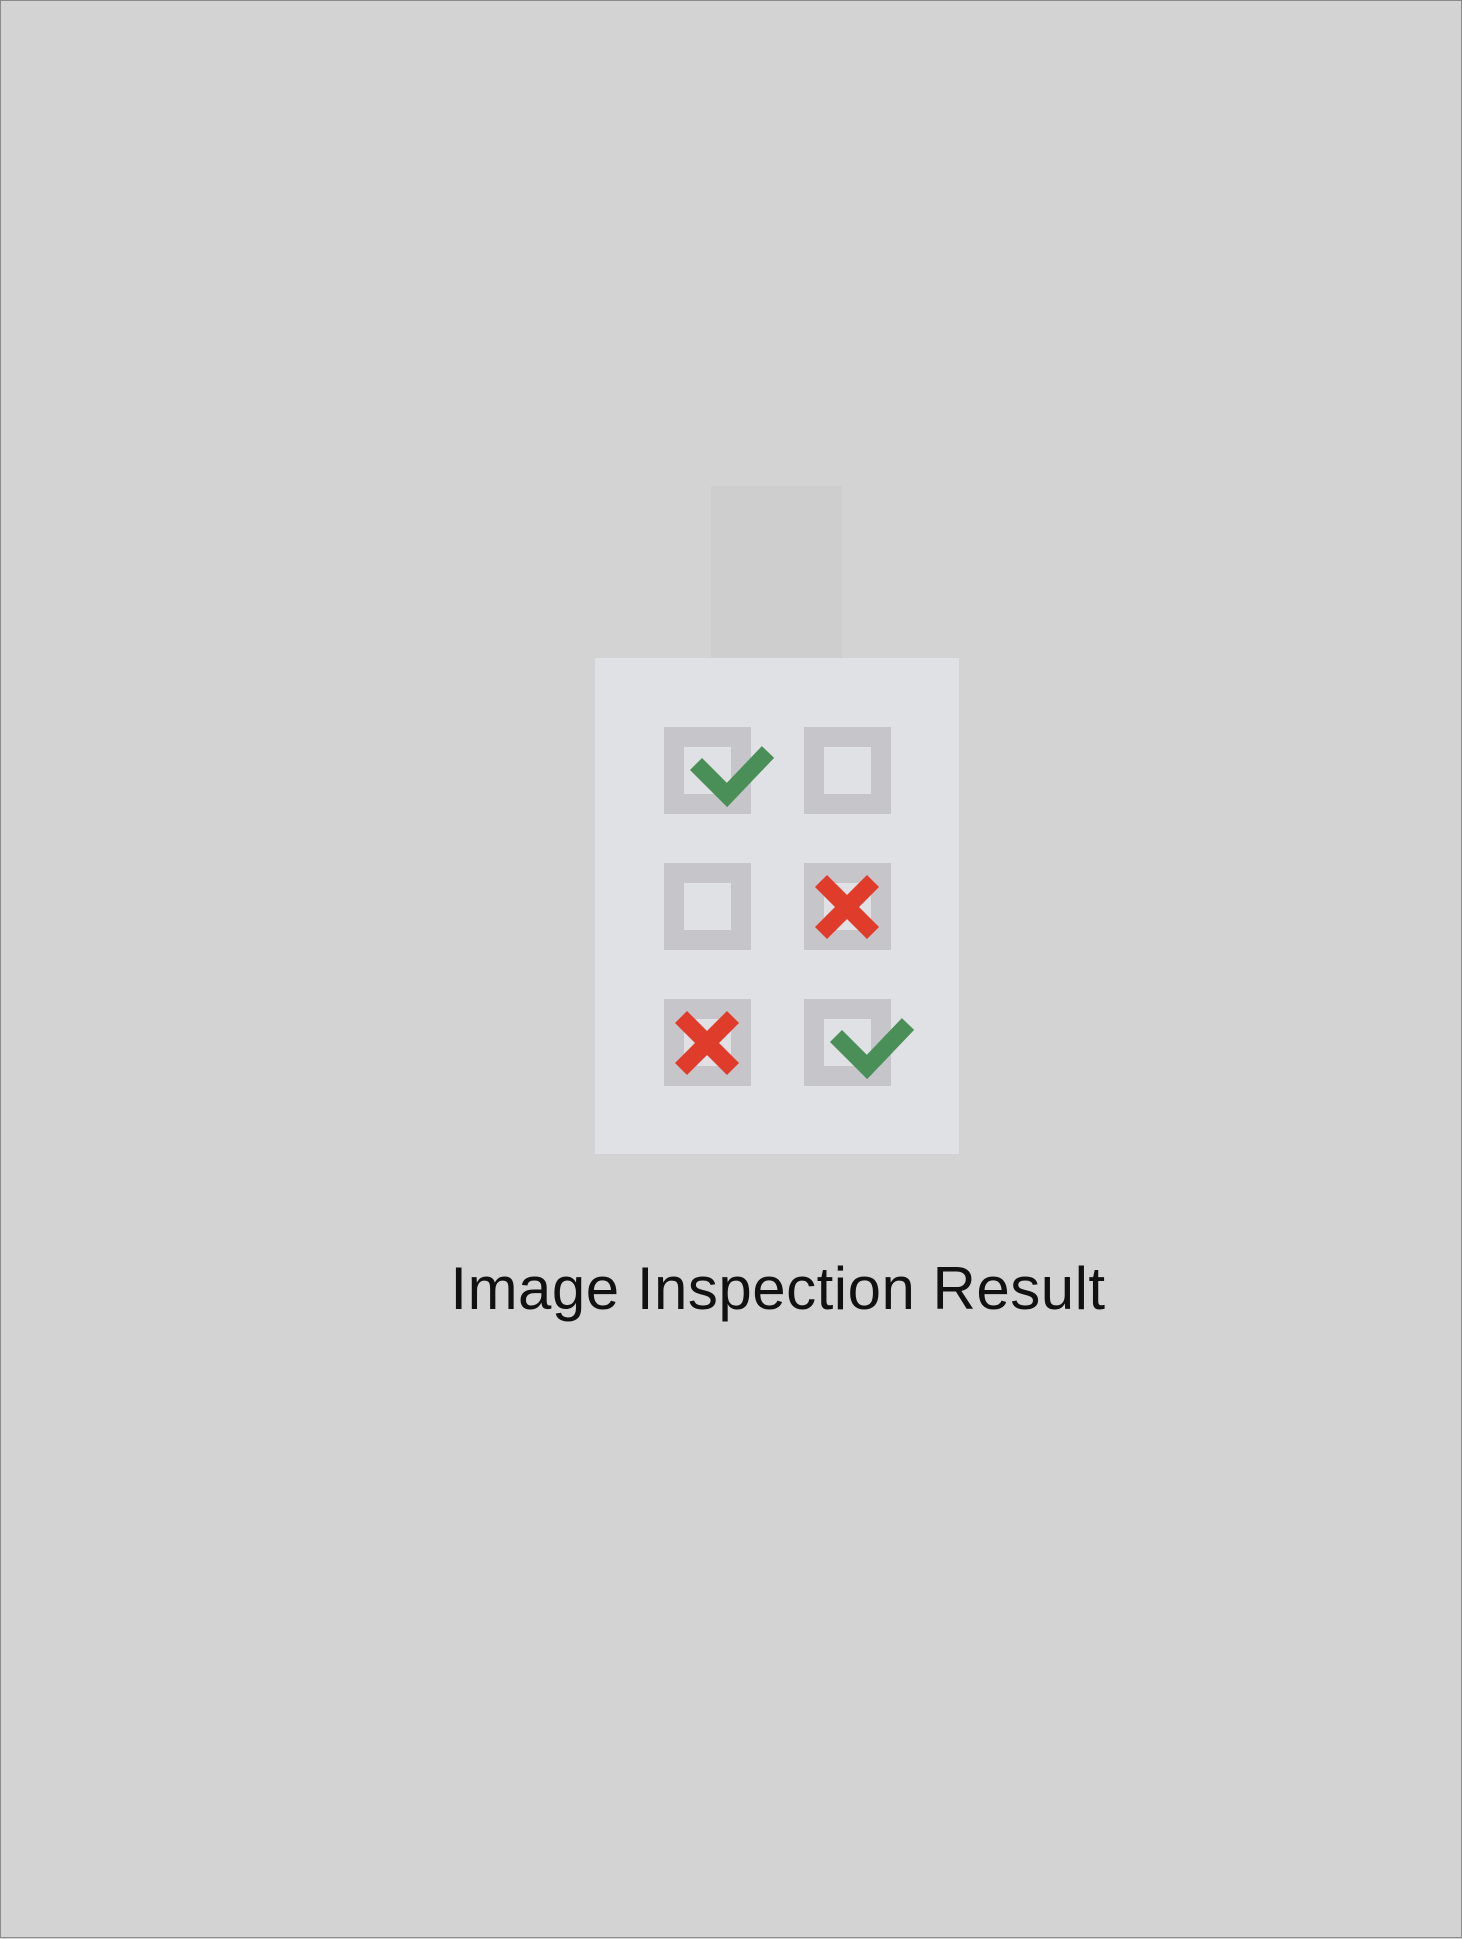 This screenshot has width=1462, height=1939. I want to click on page-title: Image Inspection Result, so click(778, 1288).